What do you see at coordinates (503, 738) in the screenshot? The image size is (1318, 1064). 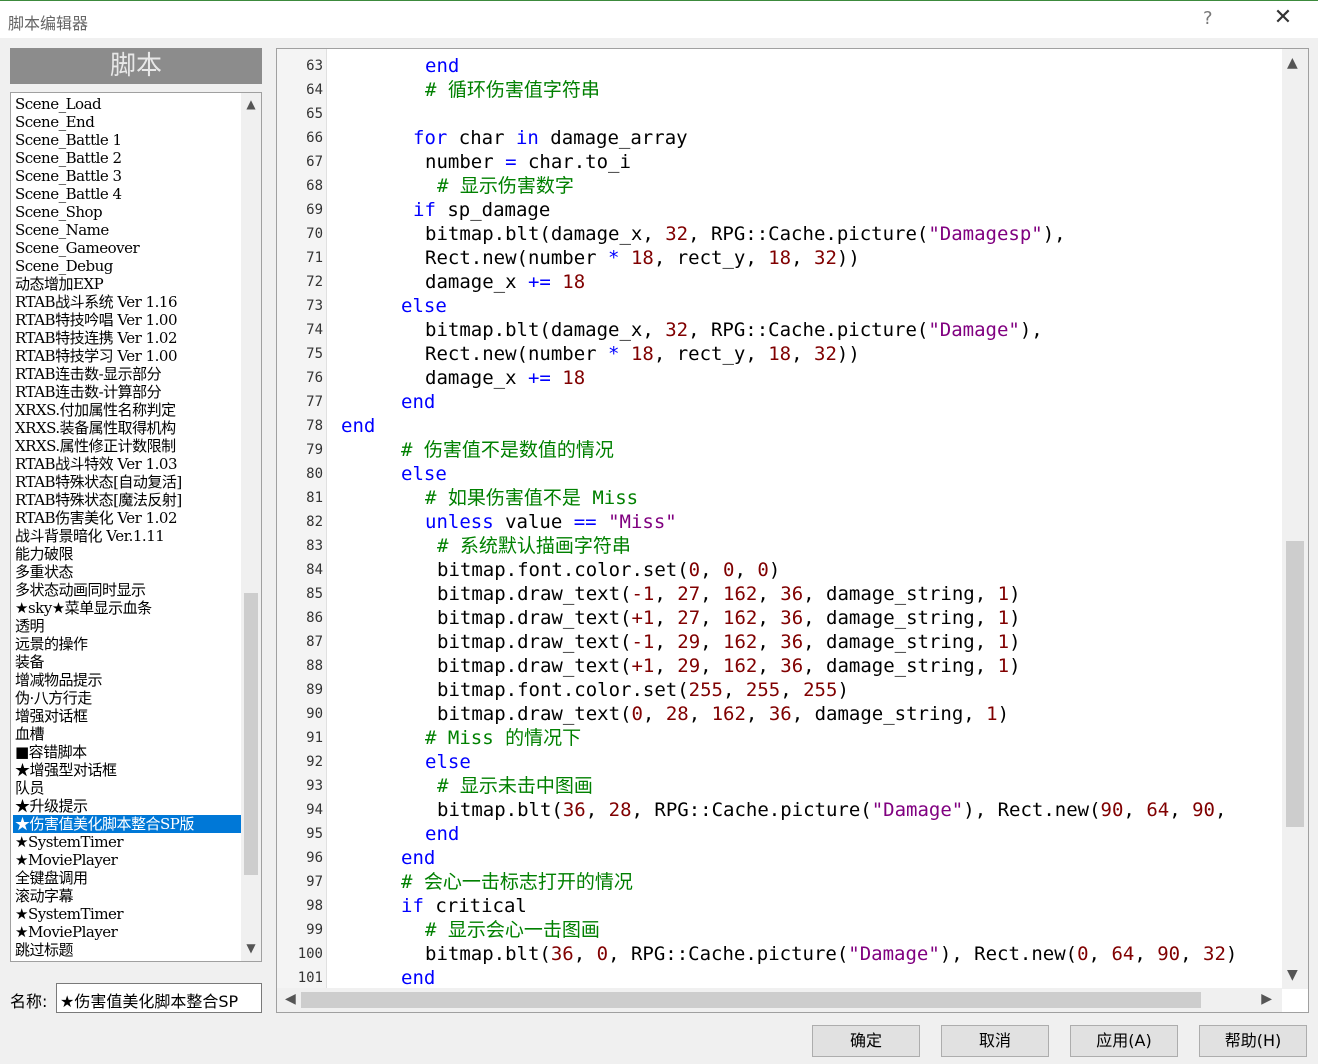 I see `code-line: # Miss 的情况下` at bounding box center [503, 738].